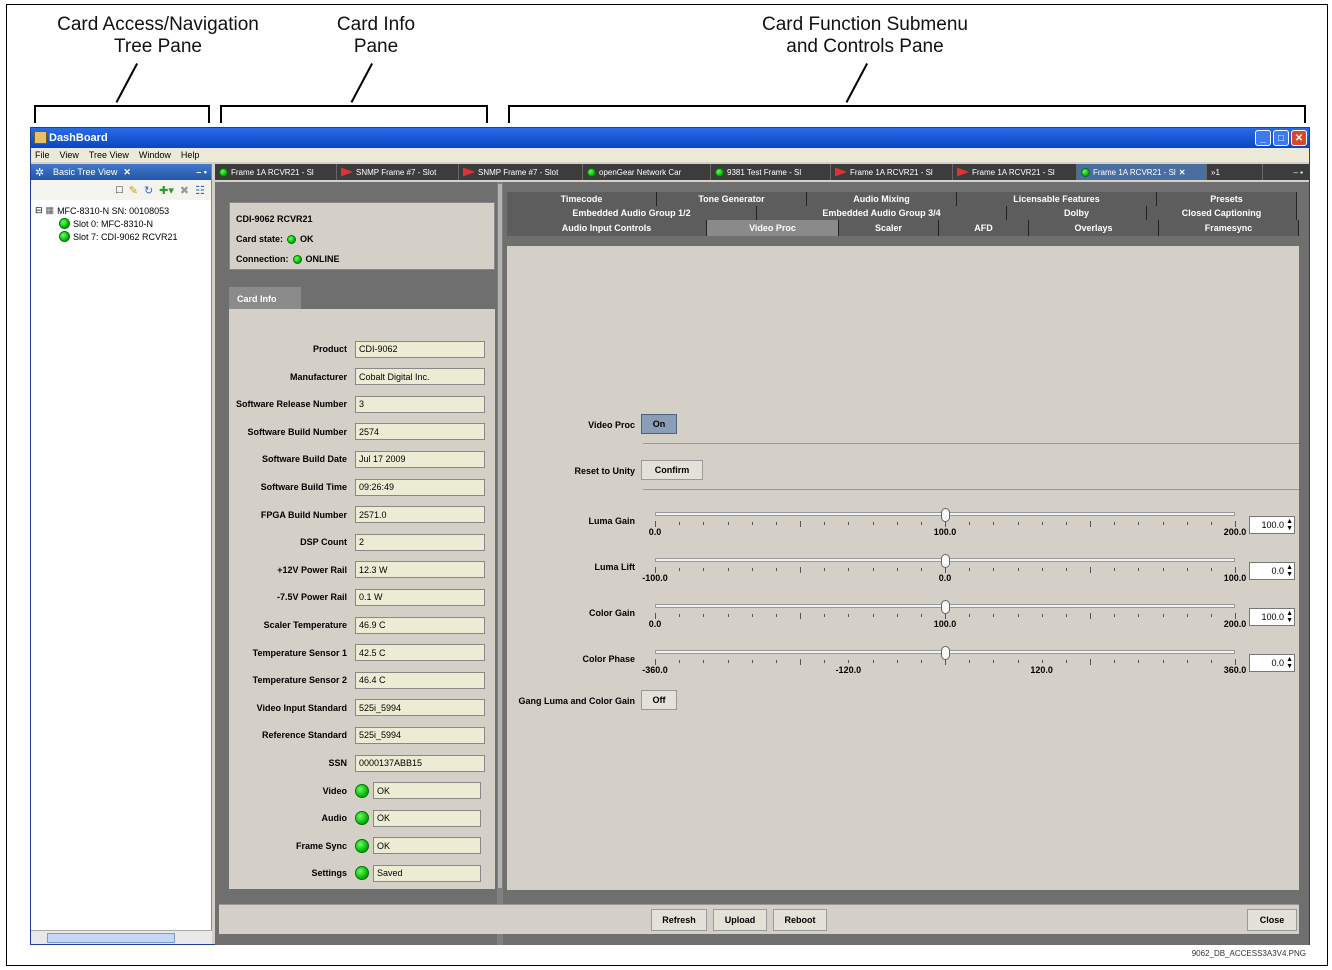 The image size is (1332, 970). I want to click on doc-tab-8: Frame 1A RCVR21 - Sl ✕, so click(1142, 172).